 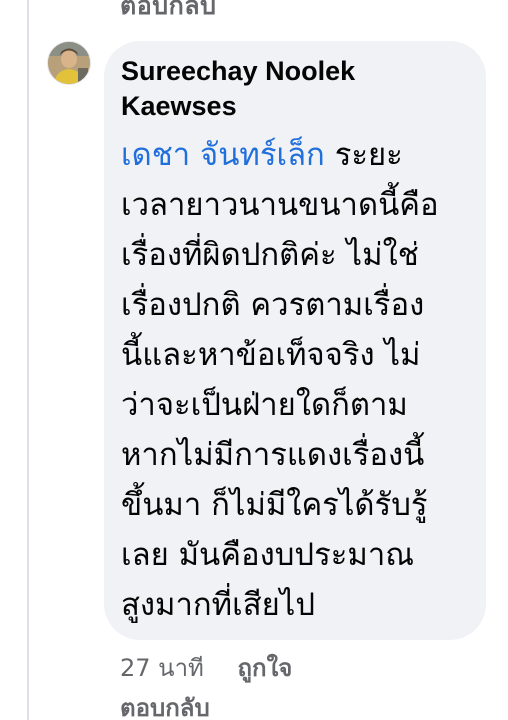 I want to click on comment-line-5: นี้และหาข้อเท็จจริง ไม่, so click(x=271, y=355).